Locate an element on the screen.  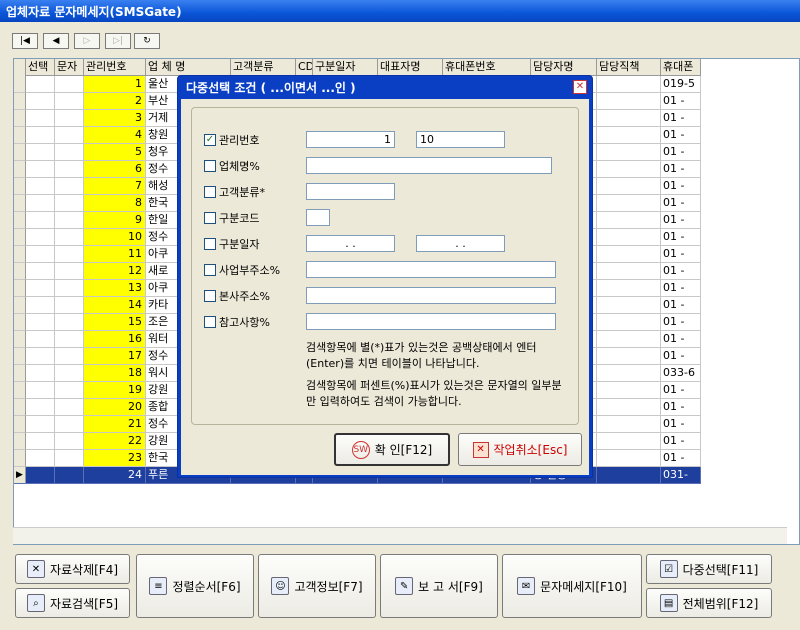
stamp-icon: SW is located at coordinates (360, 449).